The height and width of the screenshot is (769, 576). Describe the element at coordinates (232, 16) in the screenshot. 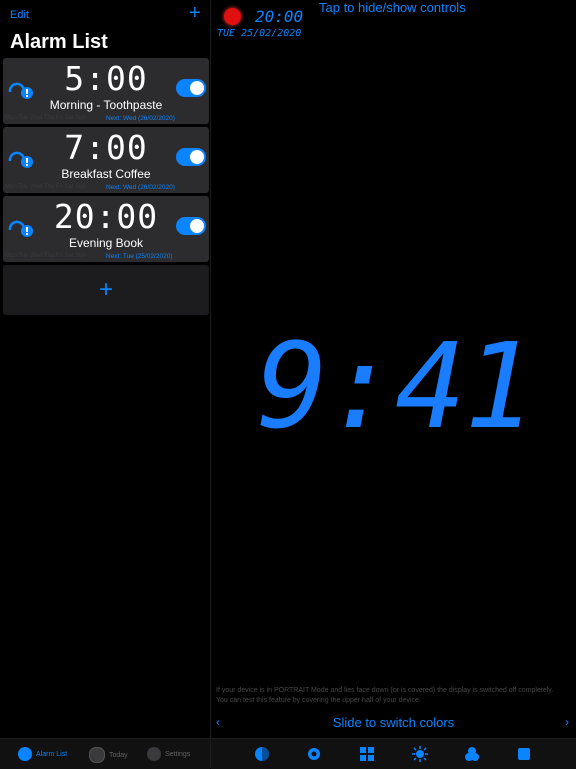

I see `alarm-indicator-icon` at that location.